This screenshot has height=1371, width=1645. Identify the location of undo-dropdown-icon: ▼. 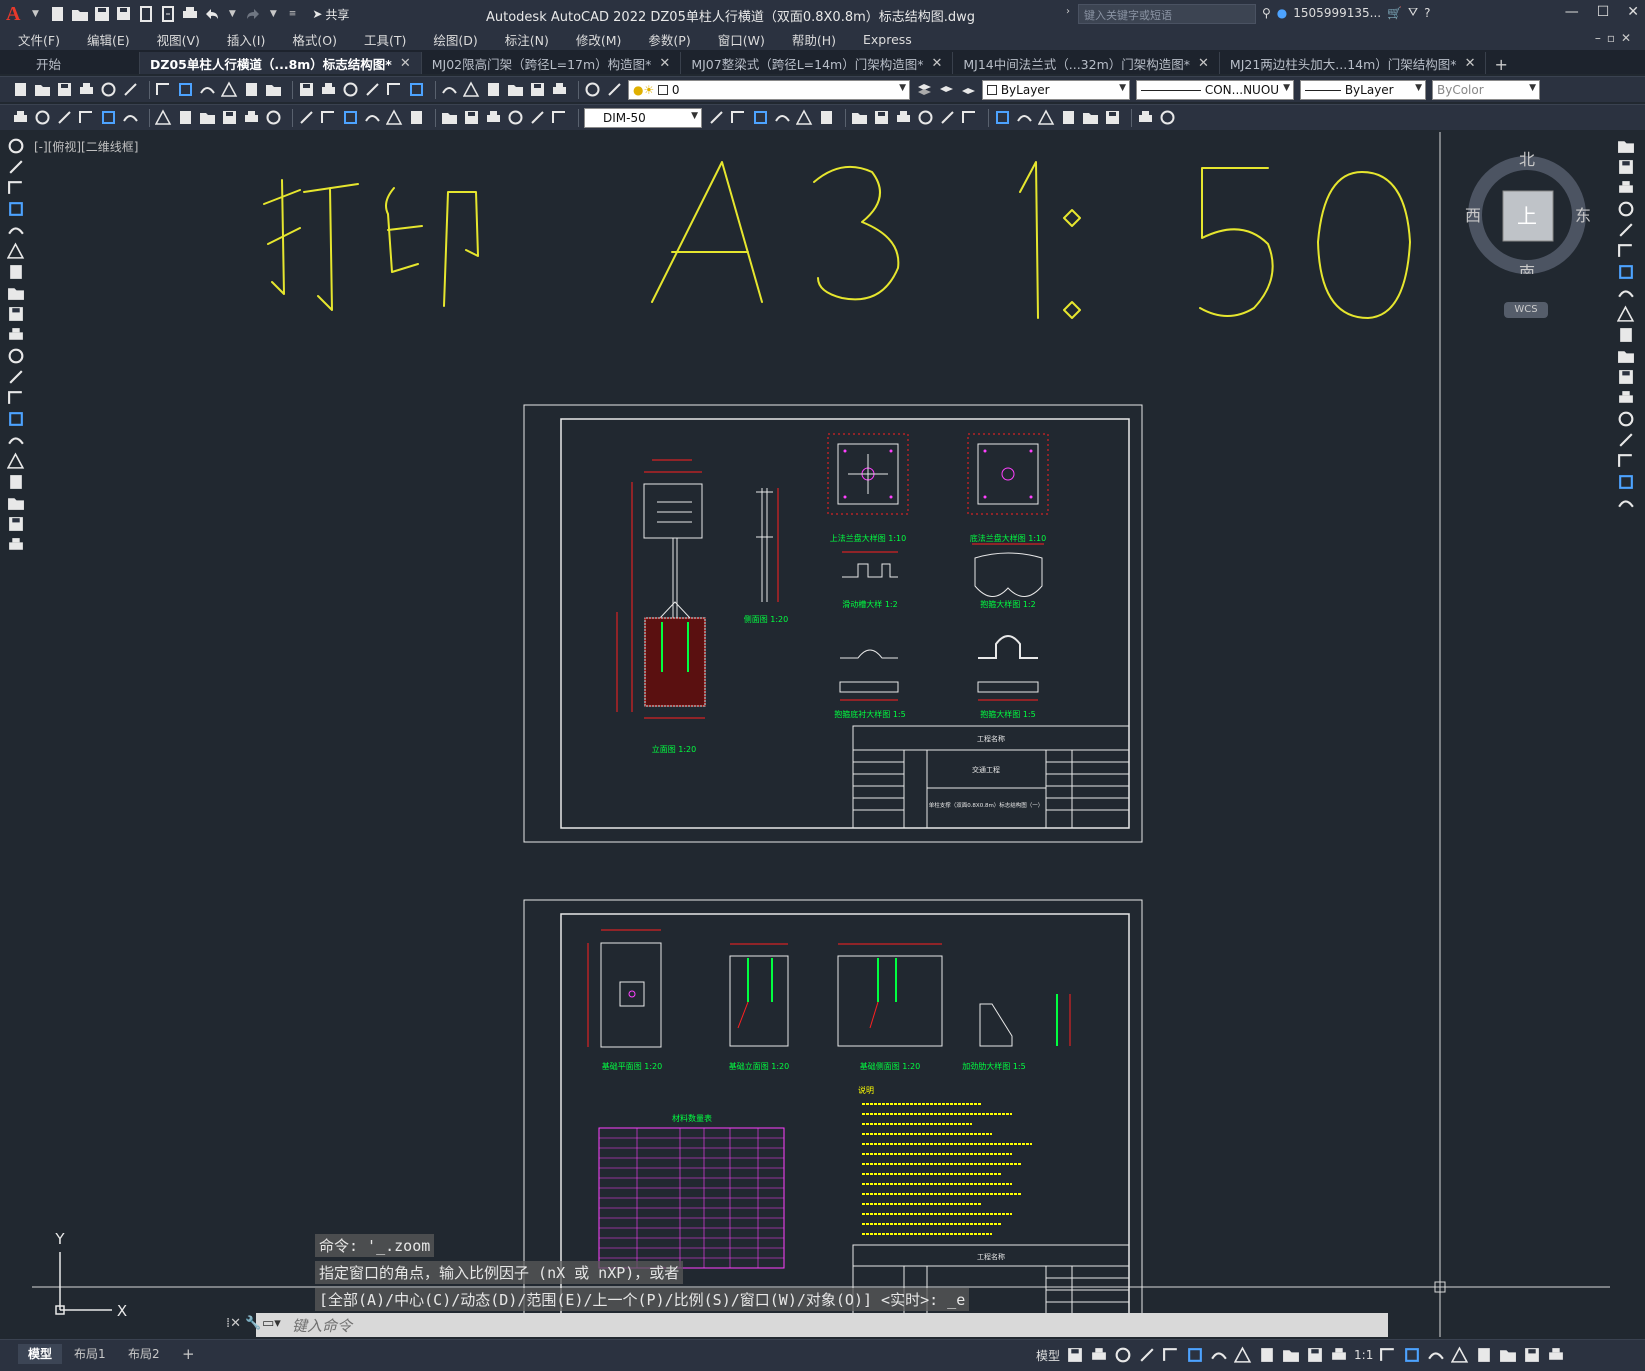
(232, 14).